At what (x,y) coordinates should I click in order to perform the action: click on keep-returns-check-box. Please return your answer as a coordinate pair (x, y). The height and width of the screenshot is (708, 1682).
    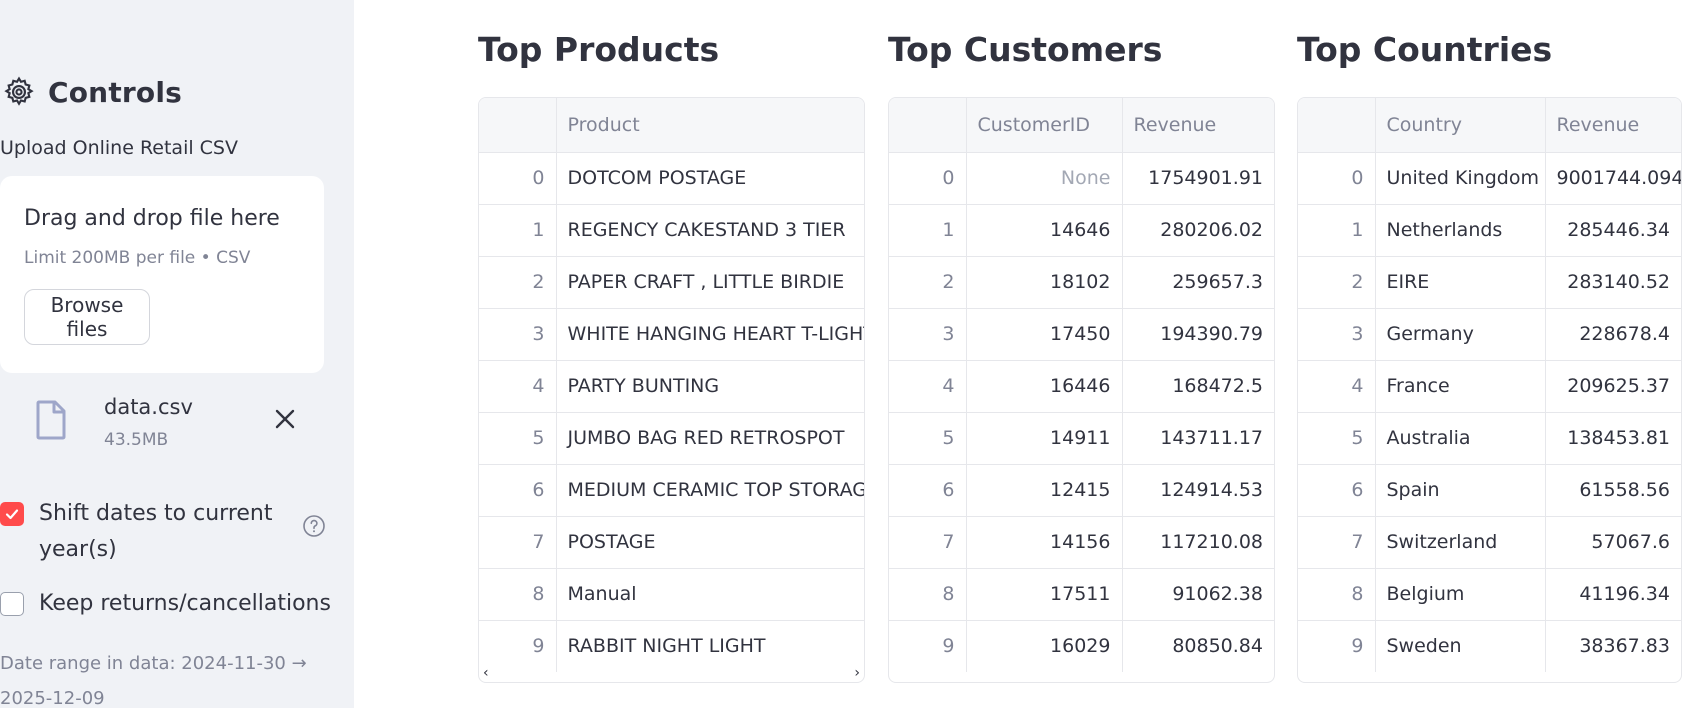
    Looking at the image, I should click on (12, 604).